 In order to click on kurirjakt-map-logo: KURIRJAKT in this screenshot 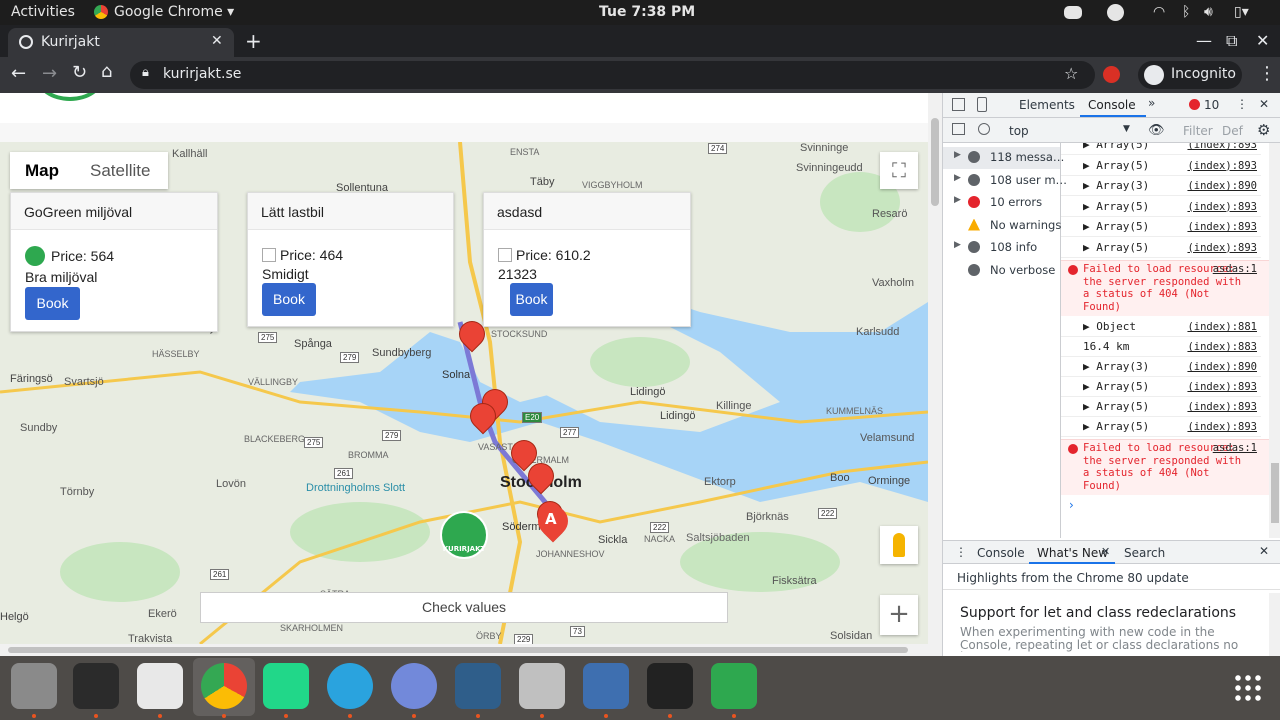, I will do `click(464, 535)`.